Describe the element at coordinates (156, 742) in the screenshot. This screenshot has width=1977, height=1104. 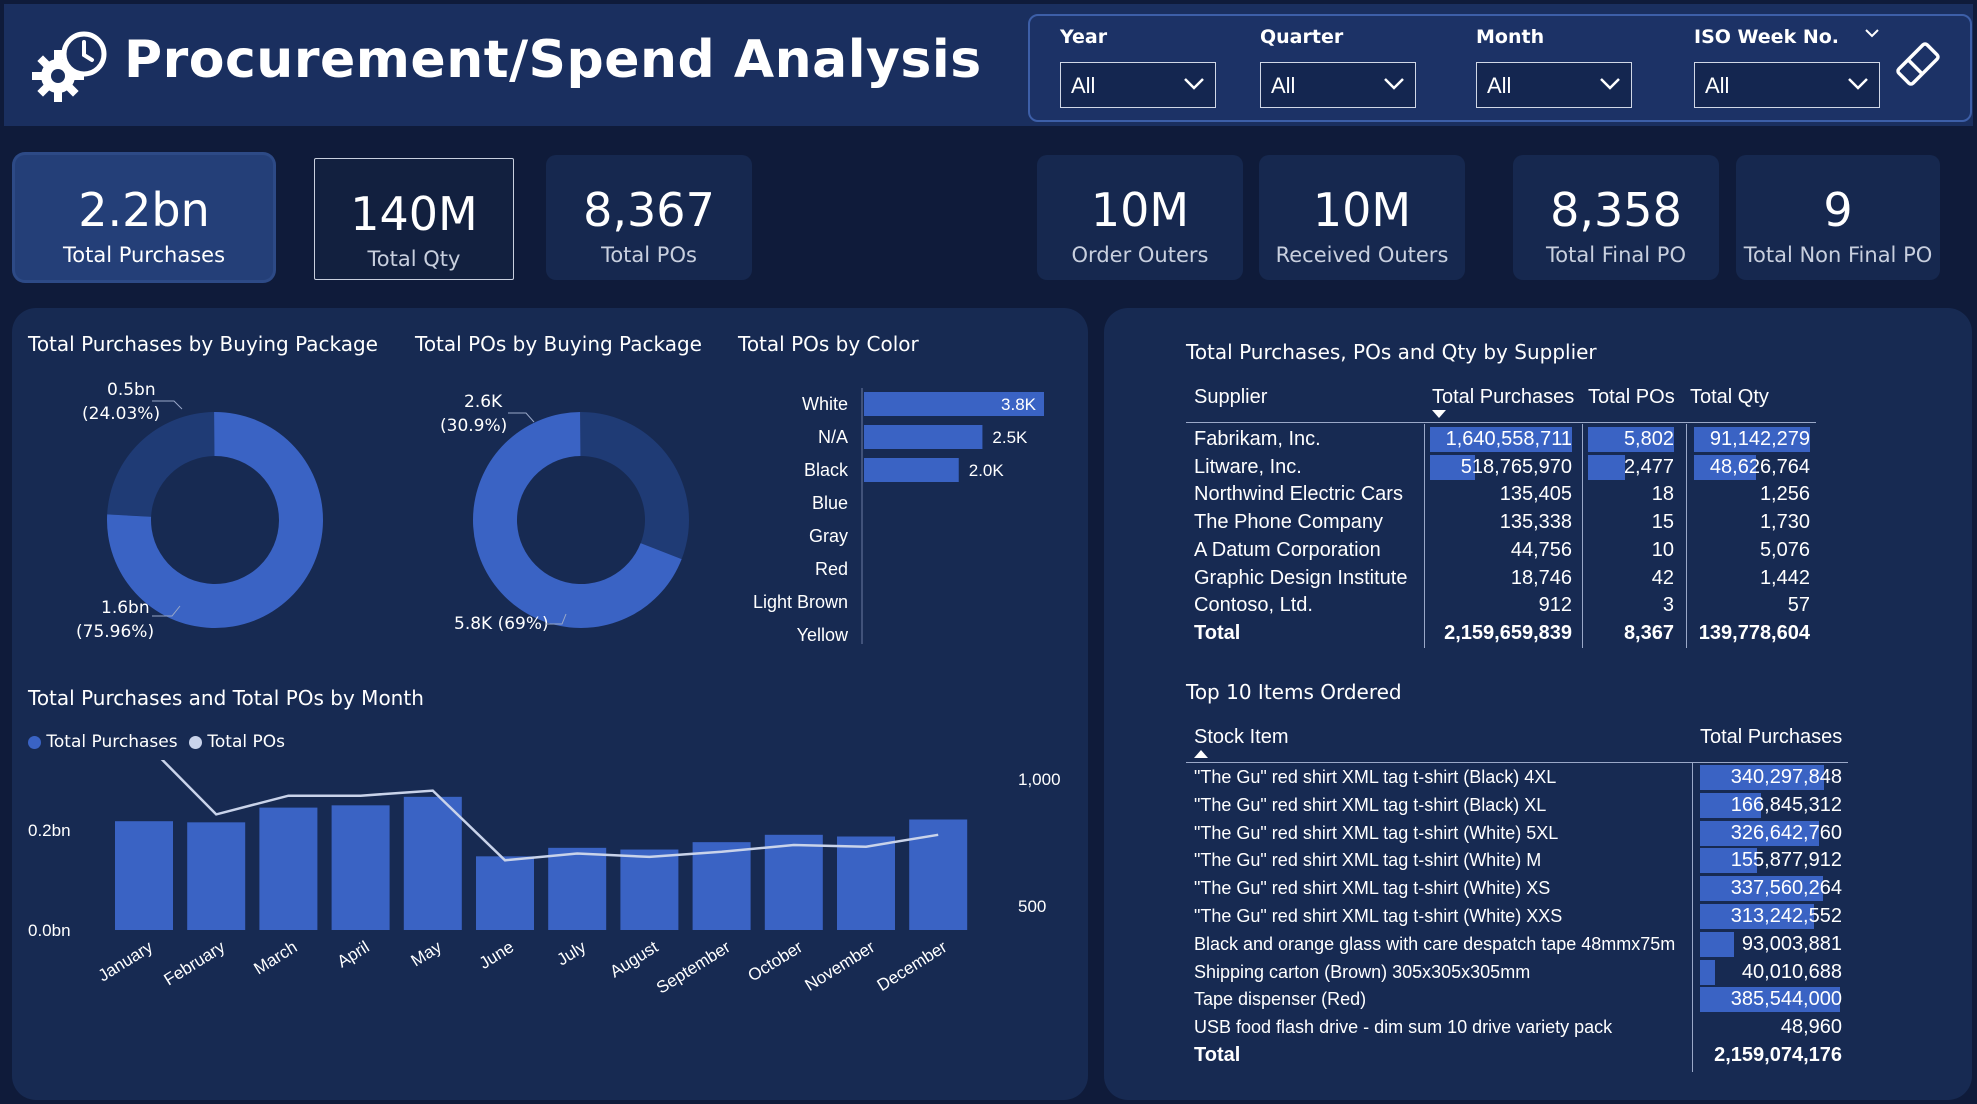
I see `month-chart-legend: Total Purchases Total POs` at that location.